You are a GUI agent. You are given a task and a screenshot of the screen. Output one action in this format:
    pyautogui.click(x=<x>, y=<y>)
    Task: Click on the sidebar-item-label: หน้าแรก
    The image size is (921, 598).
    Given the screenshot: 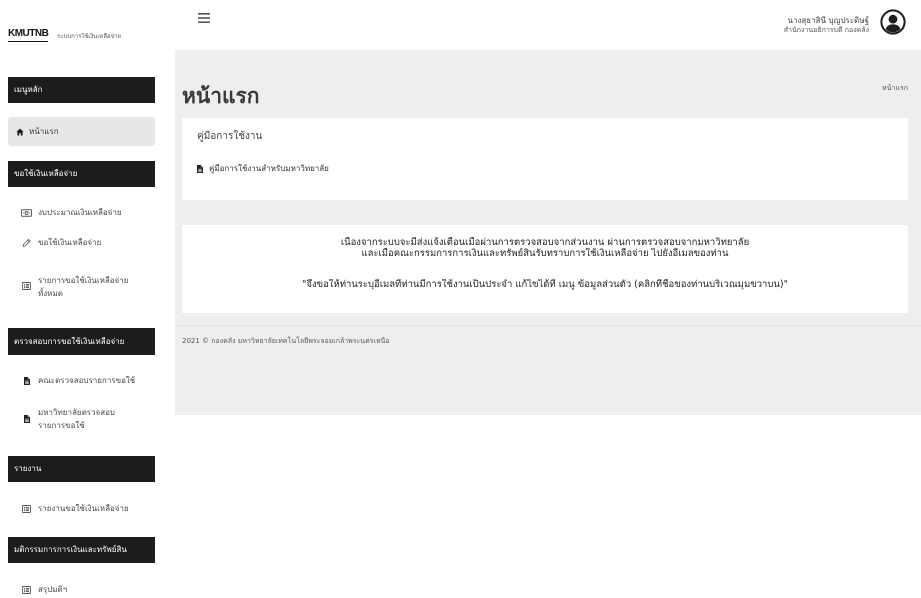 What is the action you would take?
    pyautogui.click(x=44, y=131)
    